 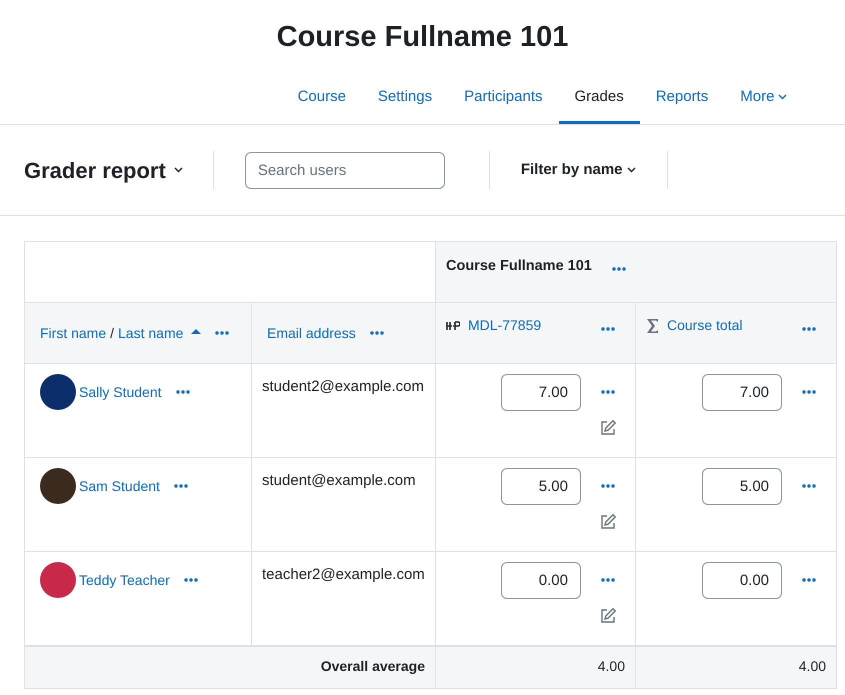 What do you see at coordinates (578, 170) in the screenshot?
I see `filter-dropdown: Filter by name` at bounding box center [578, 170].